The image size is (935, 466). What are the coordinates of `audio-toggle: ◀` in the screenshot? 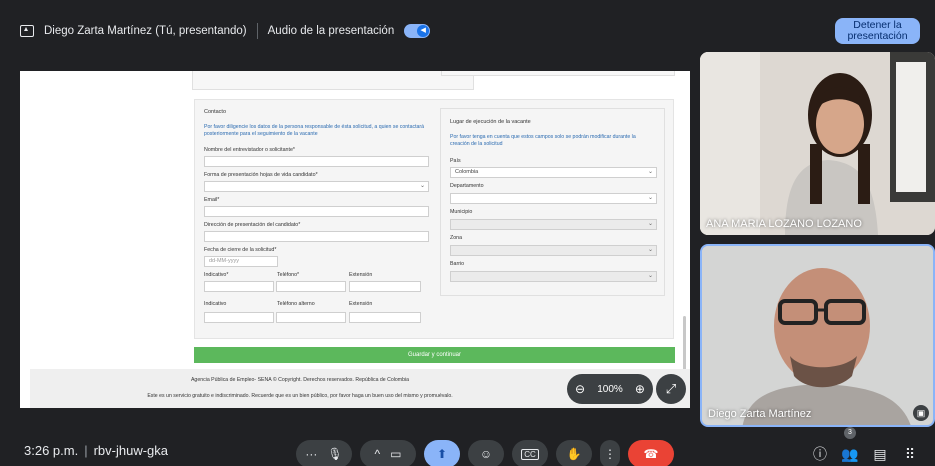 It's located at (417, 31).